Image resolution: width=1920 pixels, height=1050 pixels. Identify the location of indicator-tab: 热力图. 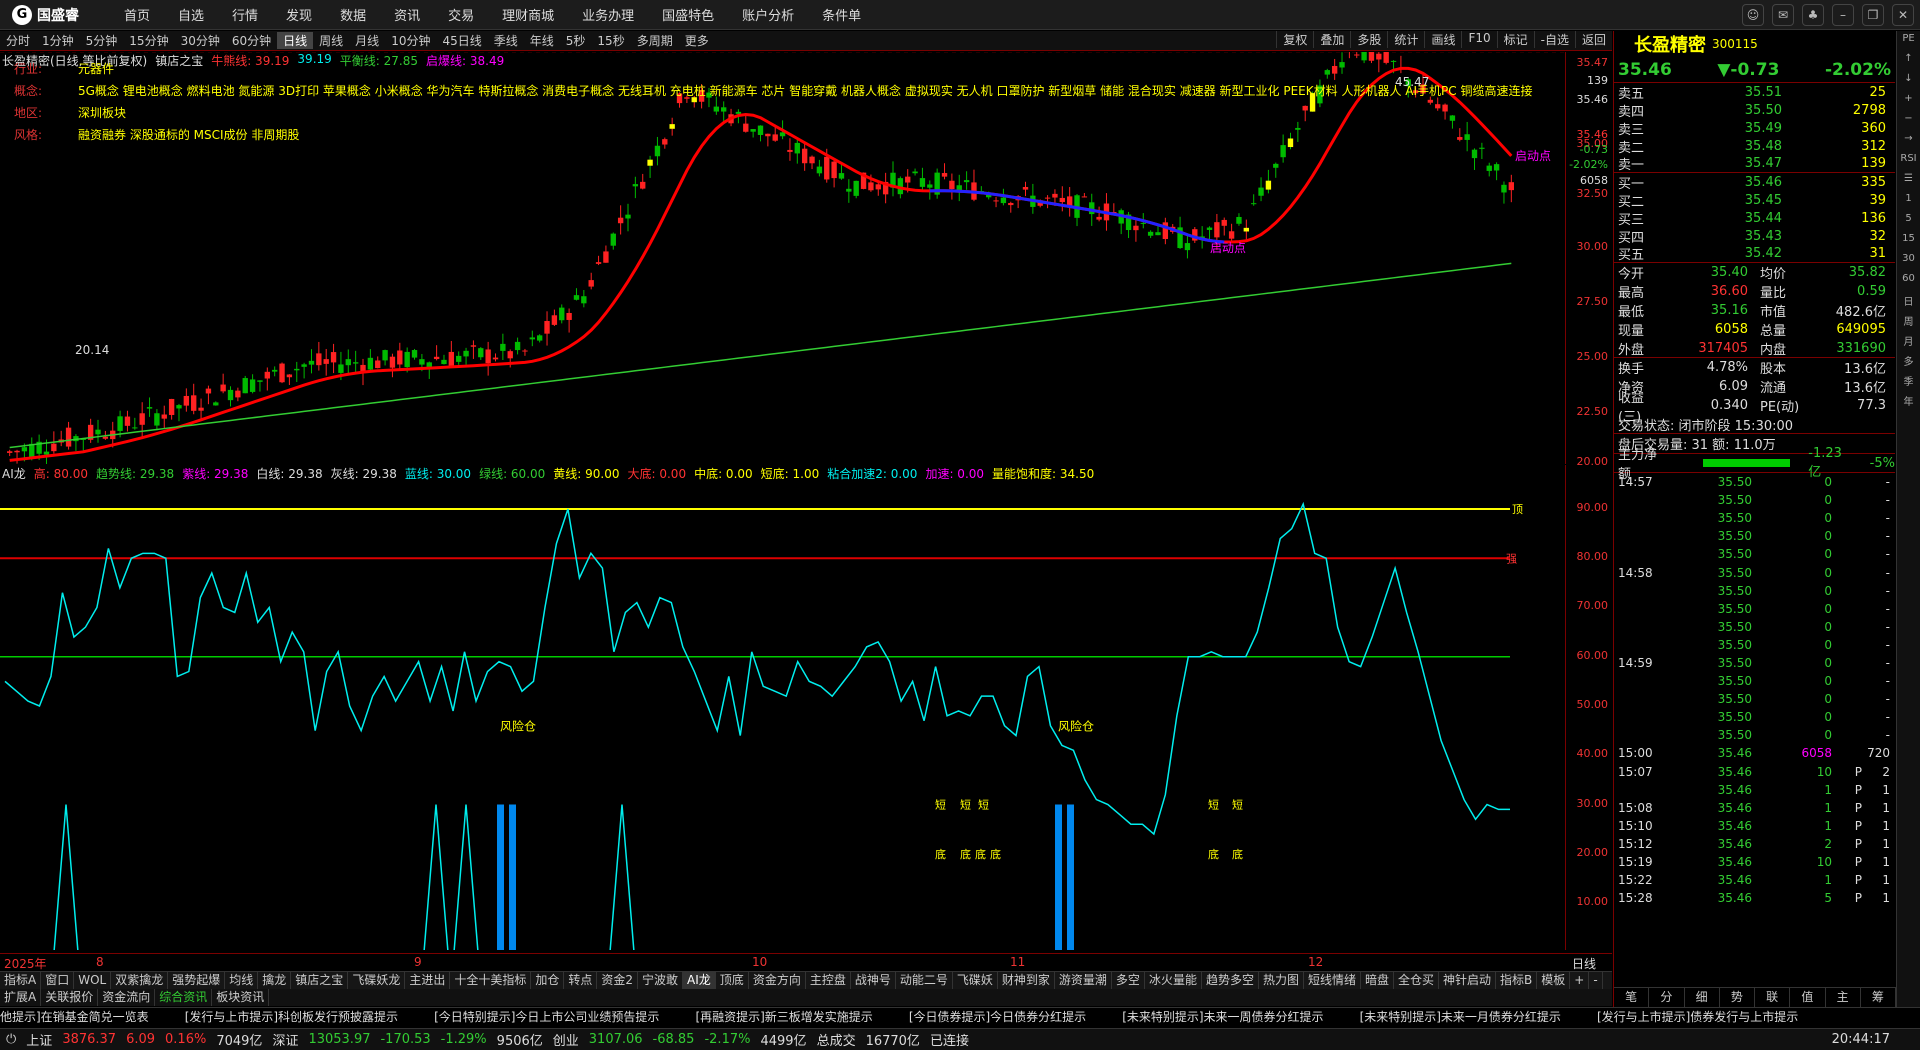
(1281, 980).